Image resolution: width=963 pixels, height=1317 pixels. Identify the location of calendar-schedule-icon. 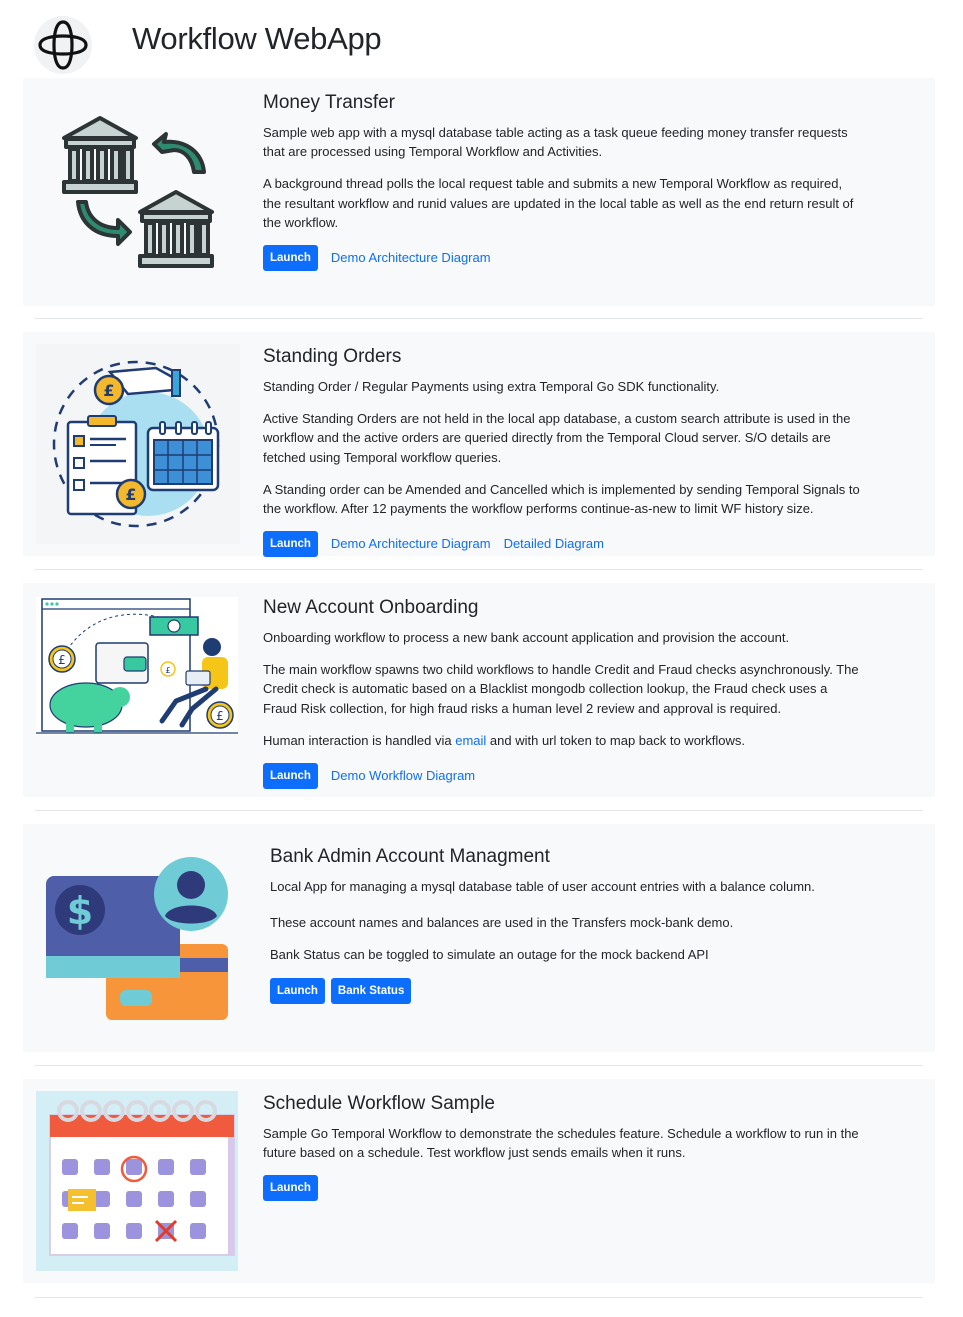
(137, 1181).